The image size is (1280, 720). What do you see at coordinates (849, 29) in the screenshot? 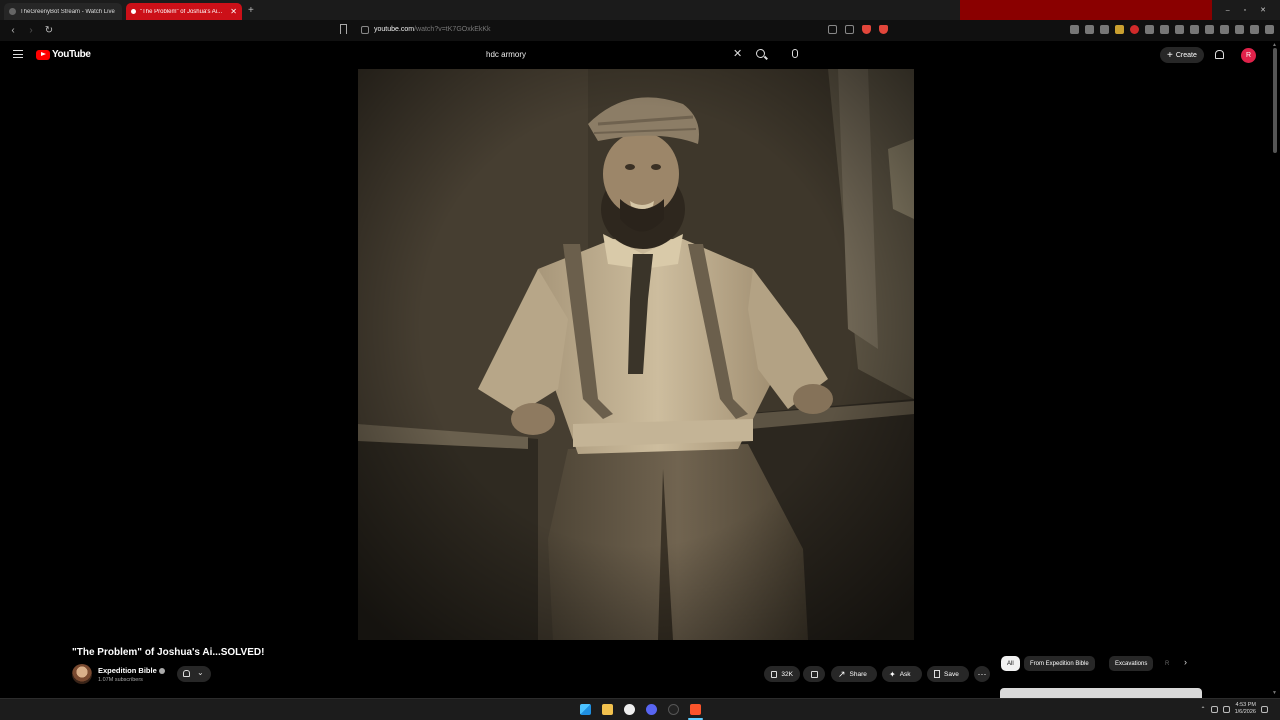
I see `share-page-icon` at bounding box center [849, 29].